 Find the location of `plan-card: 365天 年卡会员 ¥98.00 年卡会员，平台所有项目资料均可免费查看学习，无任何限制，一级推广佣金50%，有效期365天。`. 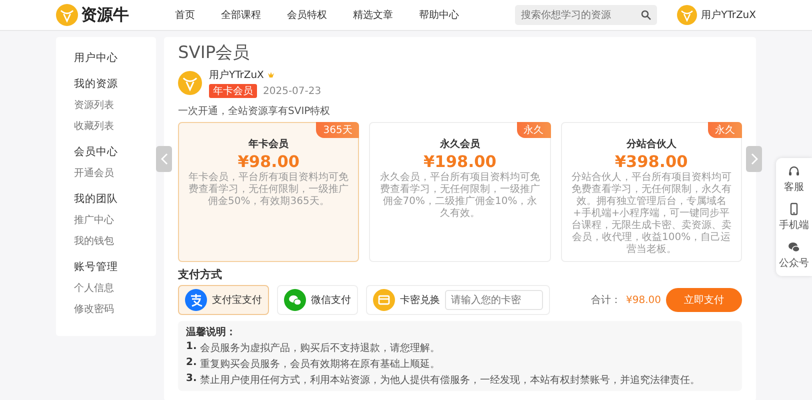

plan-card: 365天 年卡会员 ¥98.00 年卡会员，平台所有项目资料均可免费查看学习，无任何限制，一级推广佣金50%，有效期365天。 is located at coordinates (269, 192).